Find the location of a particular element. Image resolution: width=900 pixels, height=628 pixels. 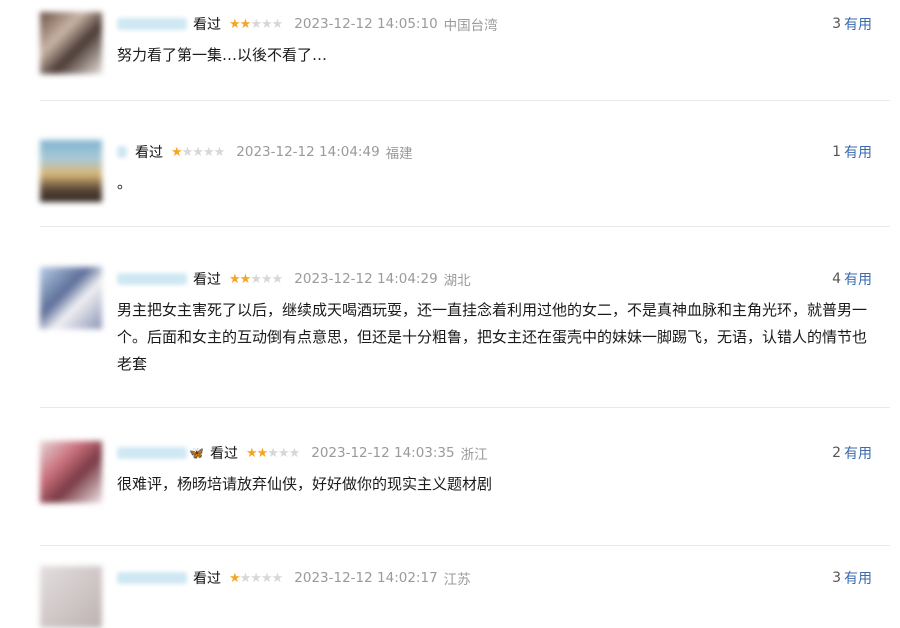

comment-meta: 看过 ★★★★★ 2023-12-12 14:04:29 湖北 is located at coordinates (294, 279).